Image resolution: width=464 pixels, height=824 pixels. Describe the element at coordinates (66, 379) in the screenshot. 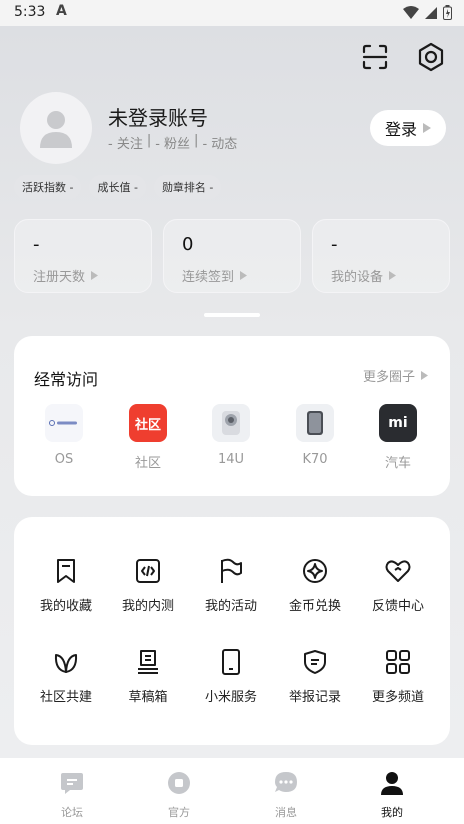

I see `frequent-visits-title: 经常访问` at that location.